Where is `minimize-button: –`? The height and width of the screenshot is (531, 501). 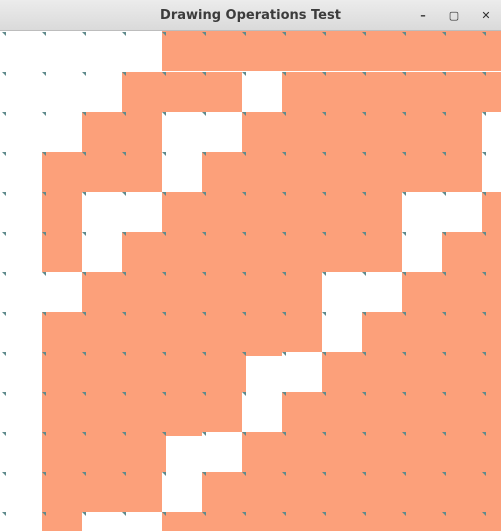
minimize-button: – is located at coordinates (423, 16).